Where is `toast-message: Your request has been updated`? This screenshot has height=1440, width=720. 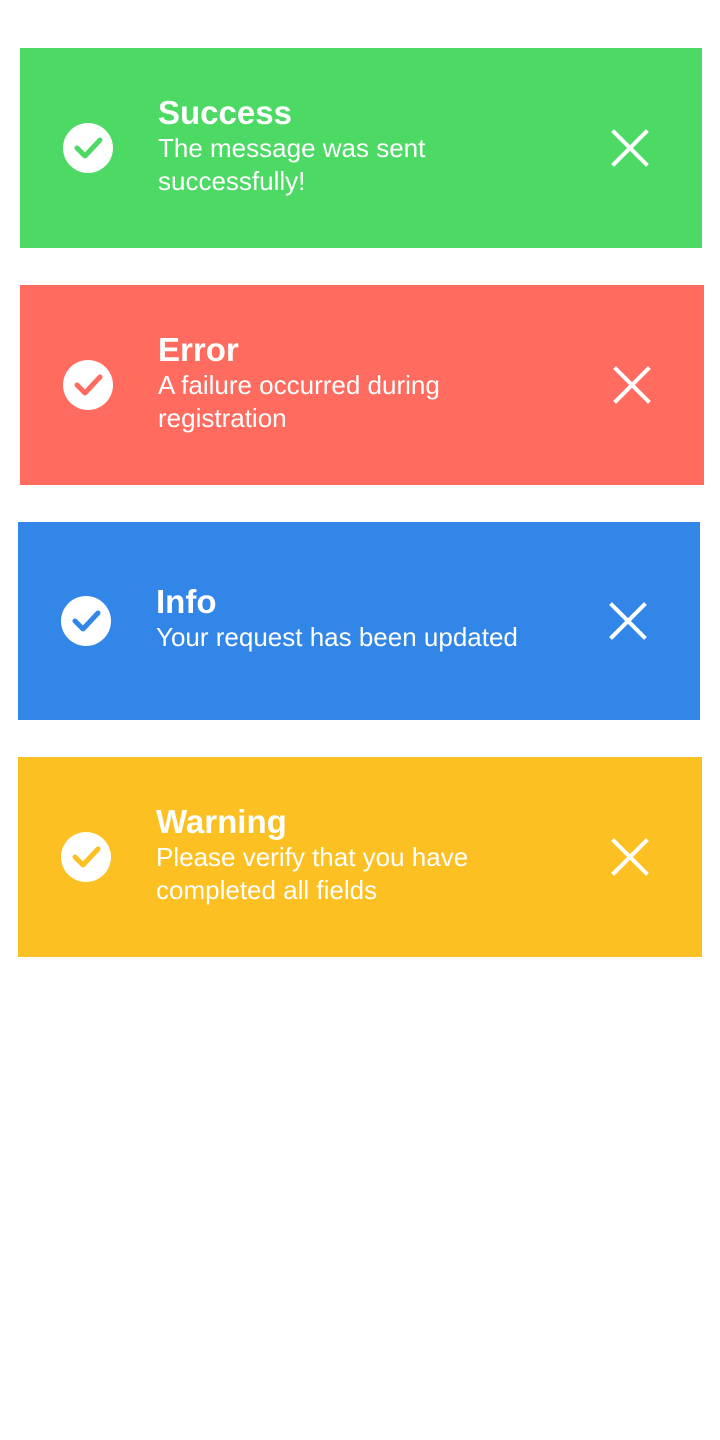
toast-message: Your request has been updated is located at coordinates (337, 637).